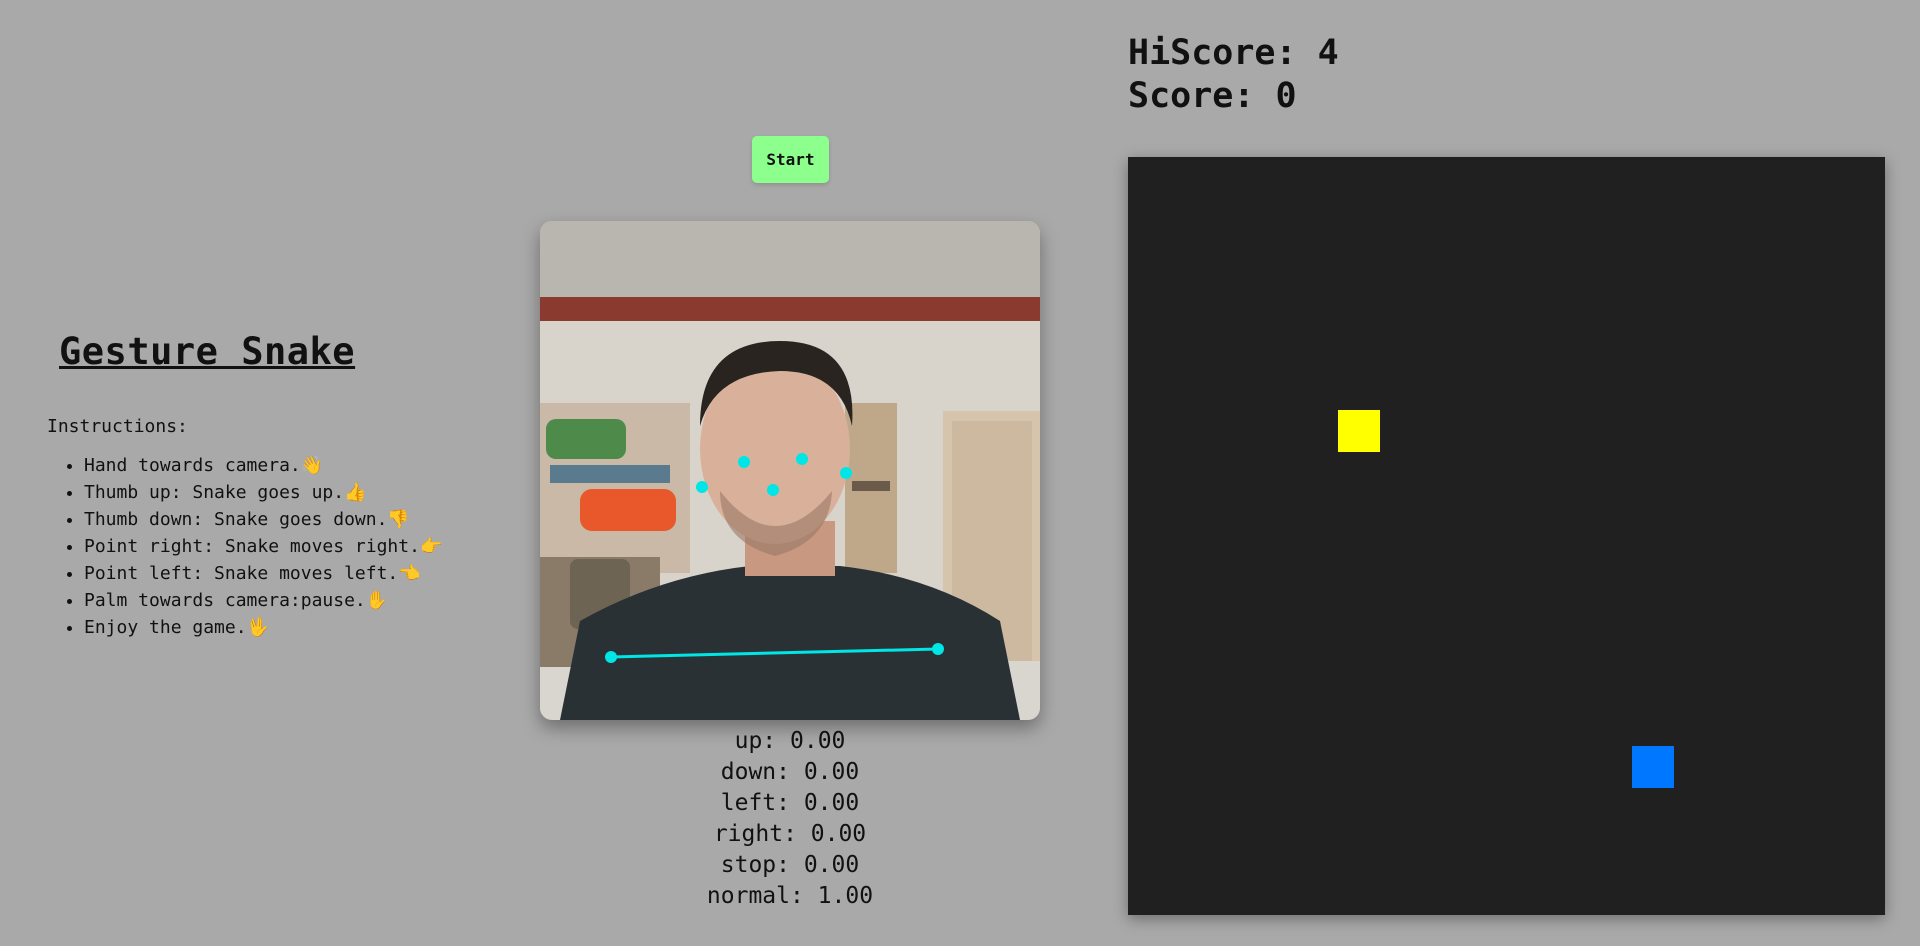 This screenshot has height=946, width=1920. What do you see at coordinates (790, 834) in the screenshot?
I see `prob-right: right: 0.00` at bounding box center [790, 834].